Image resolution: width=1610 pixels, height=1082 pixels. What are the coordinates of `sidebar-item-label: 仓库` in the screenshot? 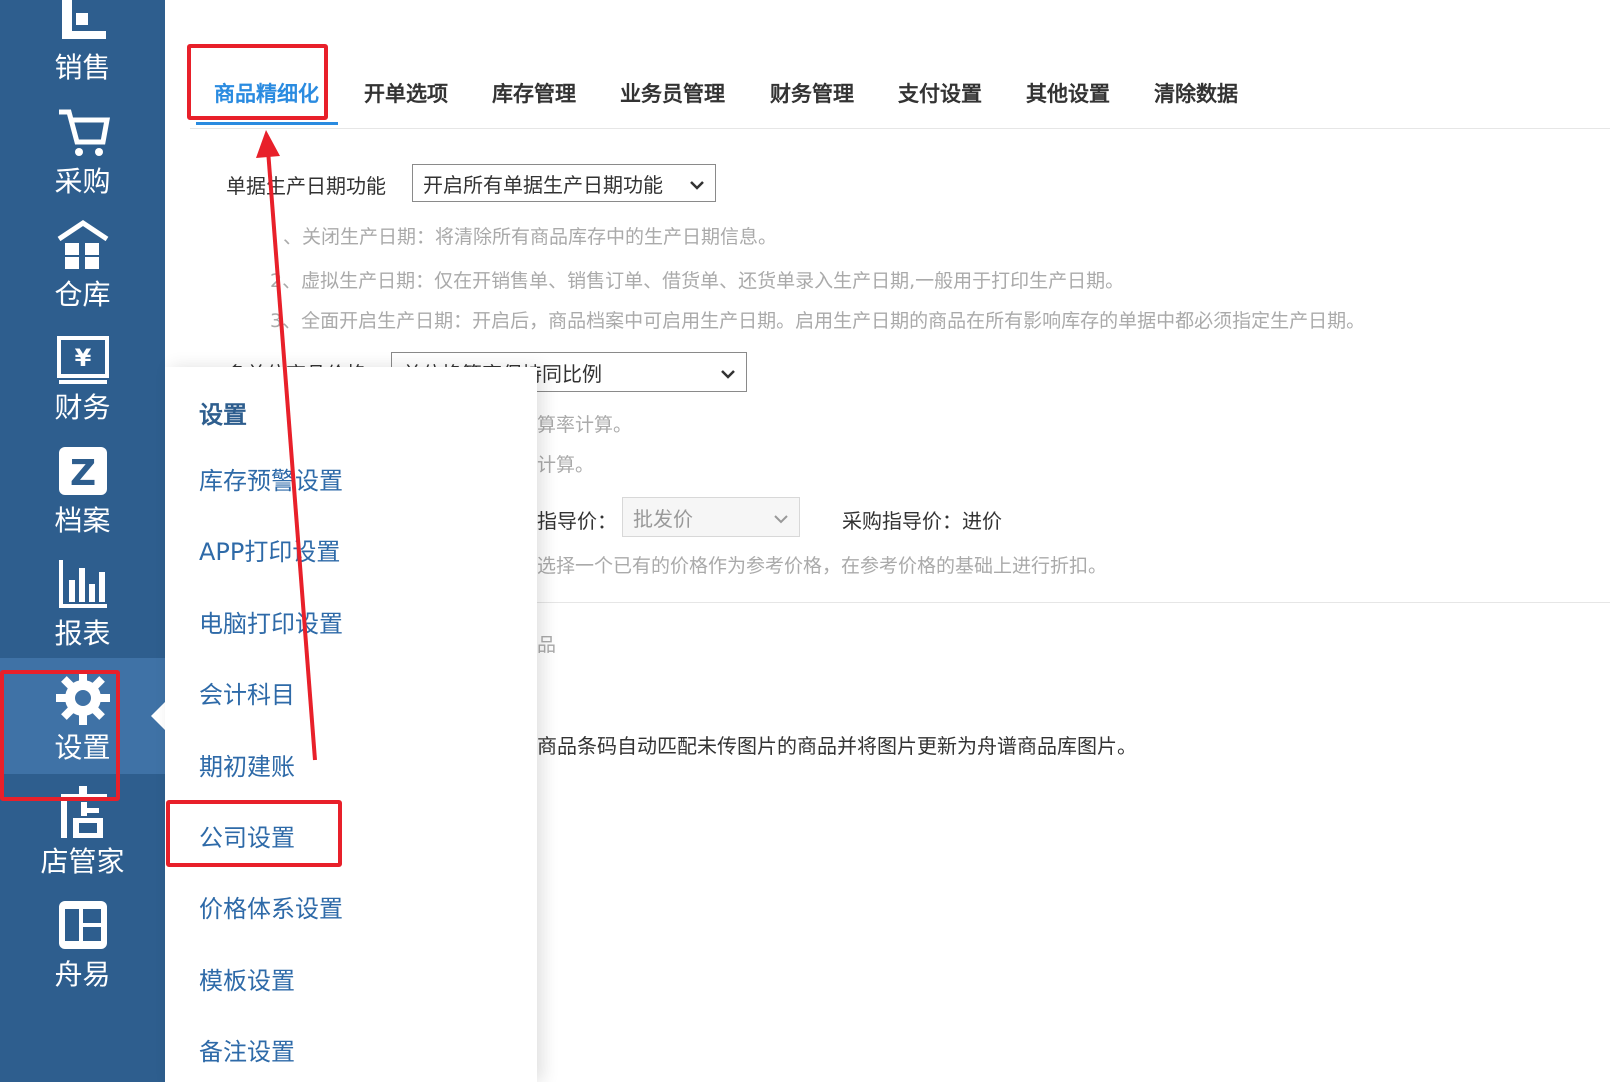 It's located at (82, 294).